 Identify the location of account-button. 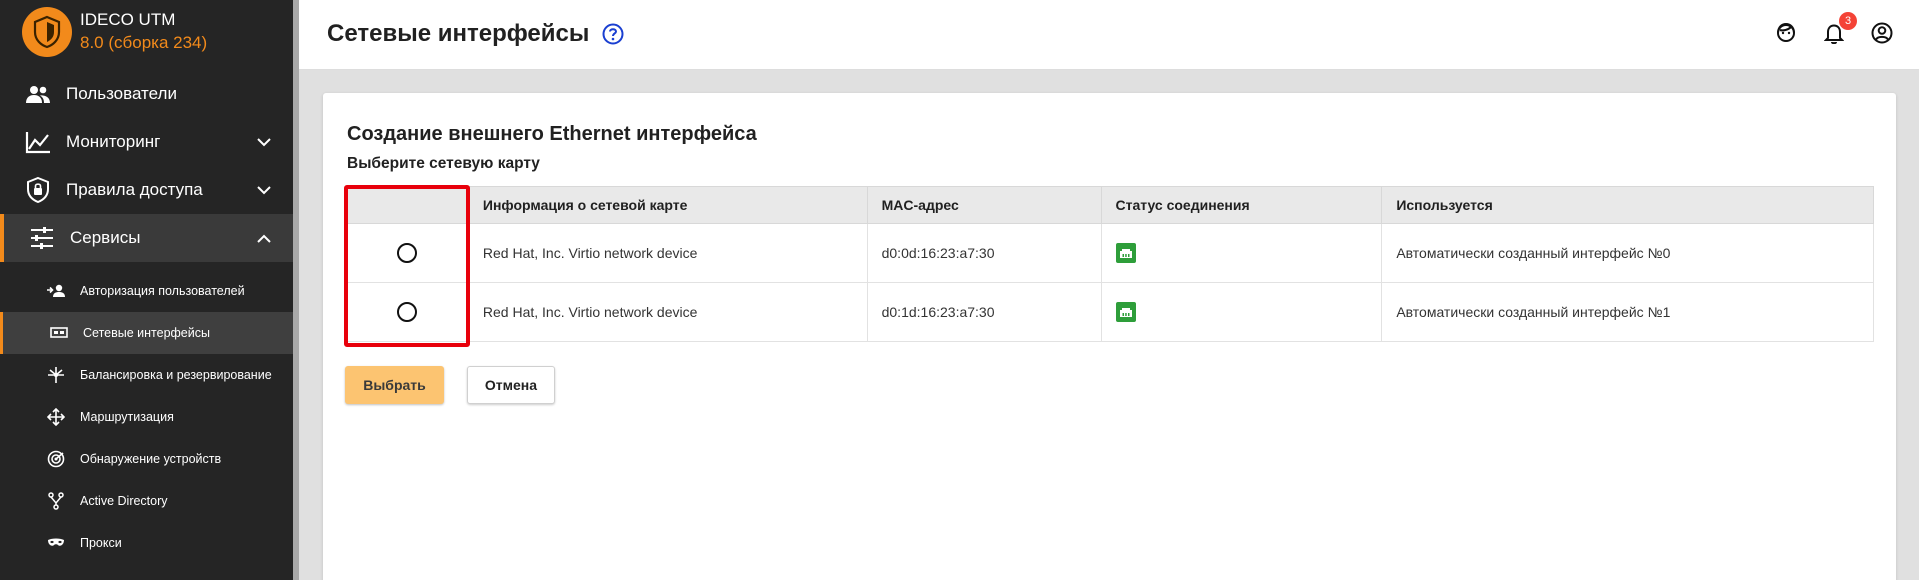
(1882, 35).